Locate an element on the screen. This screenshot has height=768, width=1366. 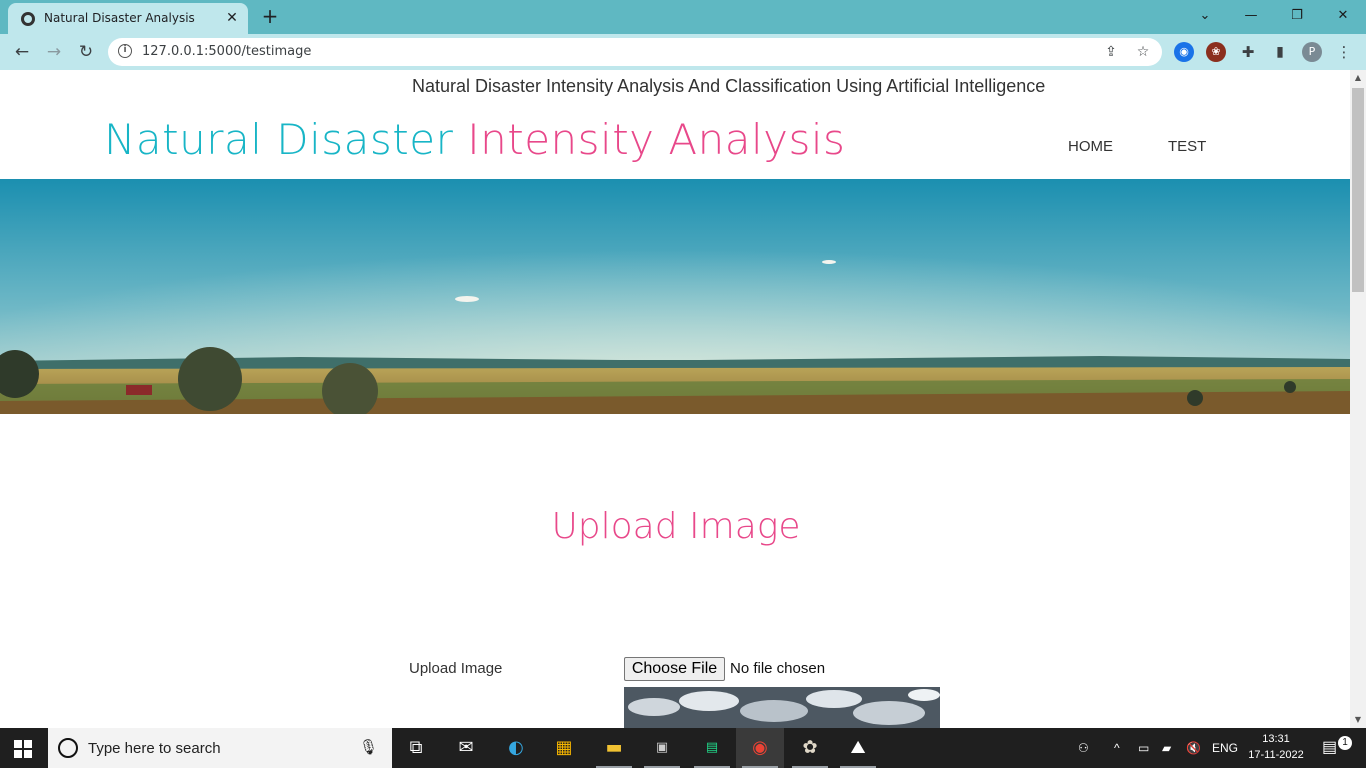
brand-part-2: Intensity Analysis is located at coordinates (656, 139).